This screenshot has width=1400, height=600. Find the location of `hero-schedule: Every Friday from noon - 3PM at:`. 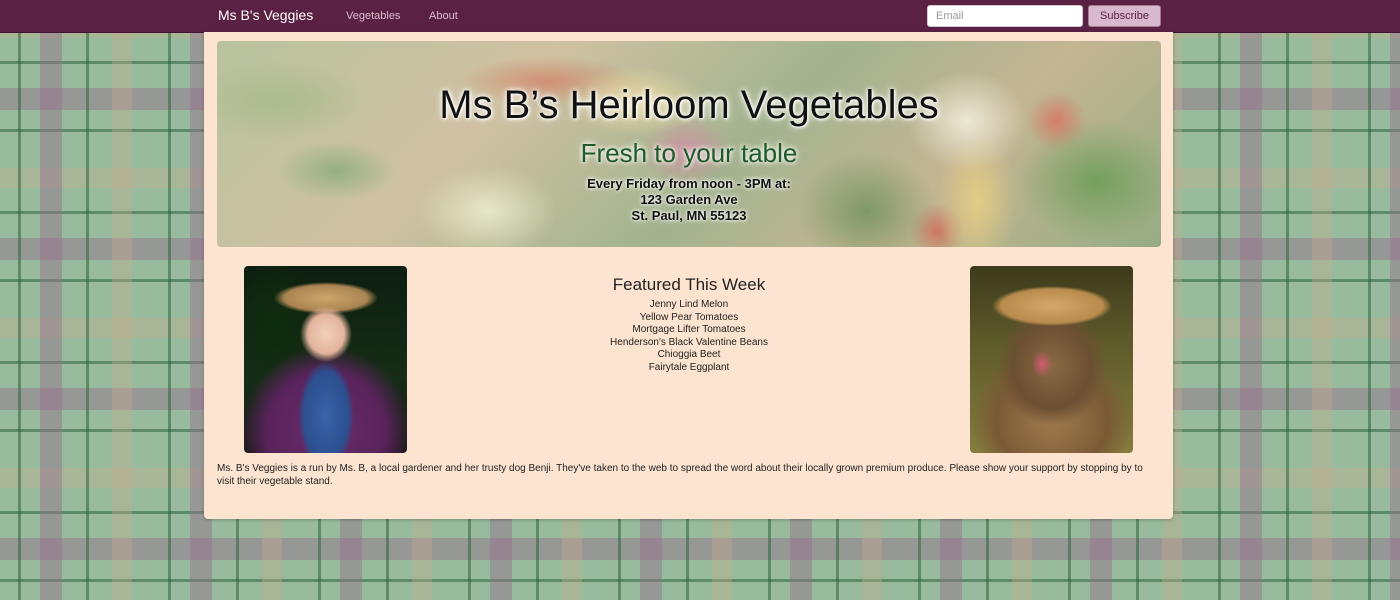

hero-schedule: Every Friday from noon - 3PM at: is located at coordinates (689, 183).